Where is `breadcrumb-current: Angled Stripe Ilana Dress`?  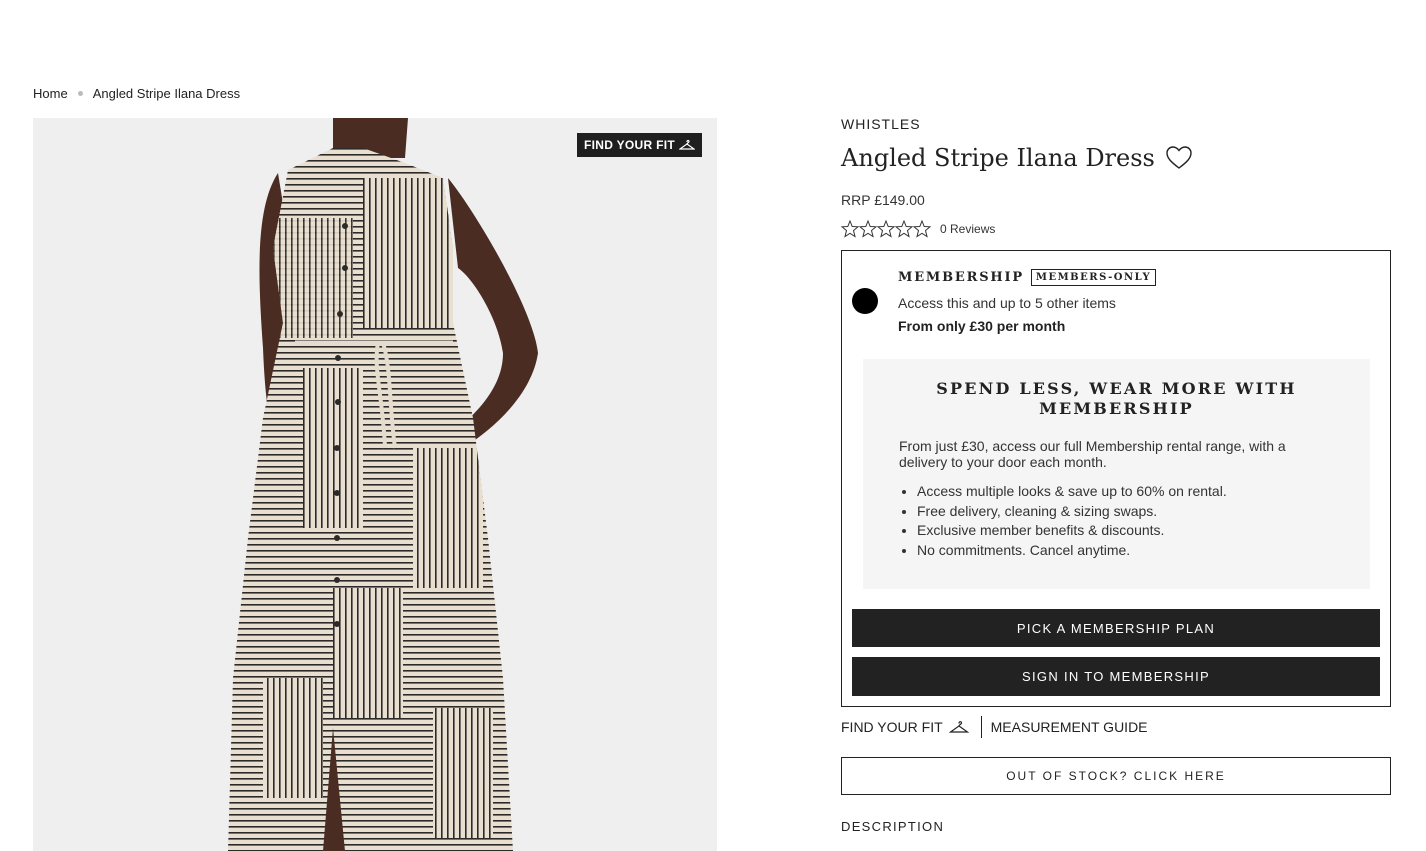
breadcrumb-current: Angled Stripe Ilana Dress is located at coordinates (166, 93).